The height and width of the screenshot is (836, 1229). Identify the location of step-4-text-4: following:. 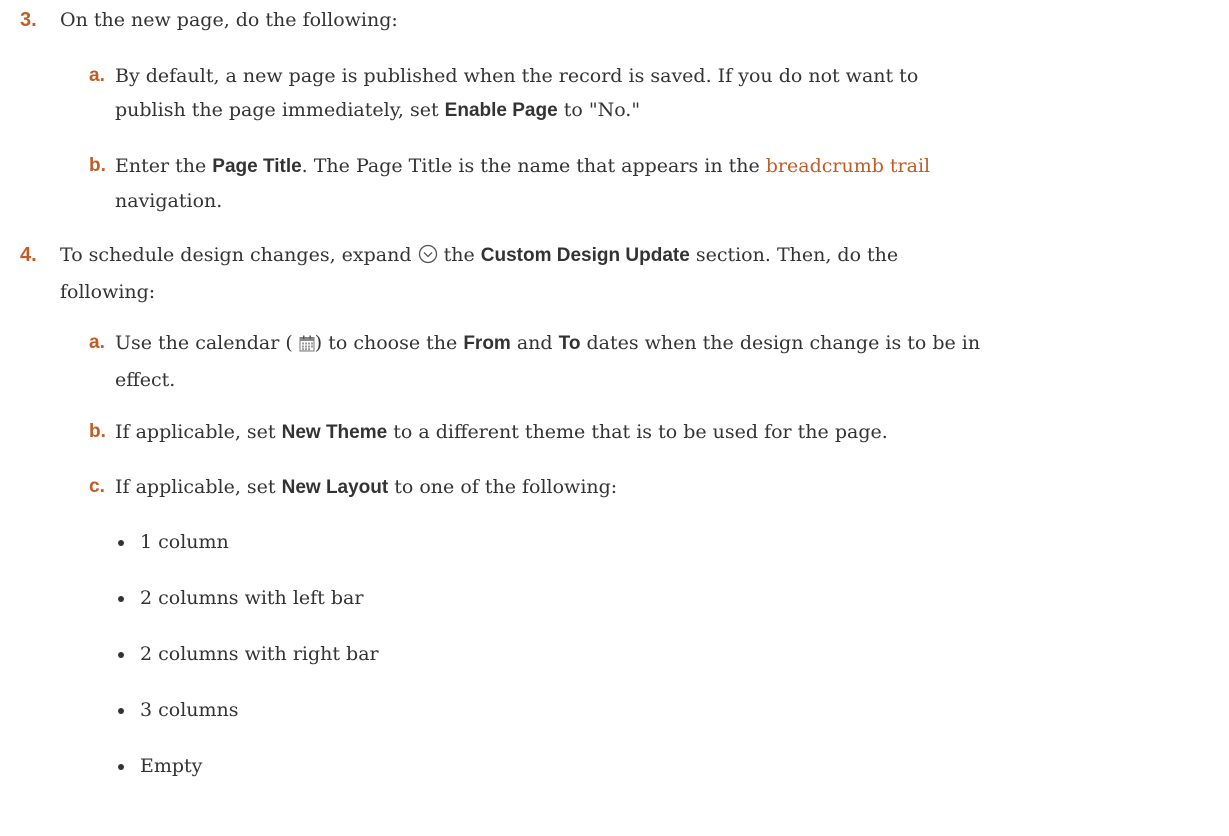
(108, 292).